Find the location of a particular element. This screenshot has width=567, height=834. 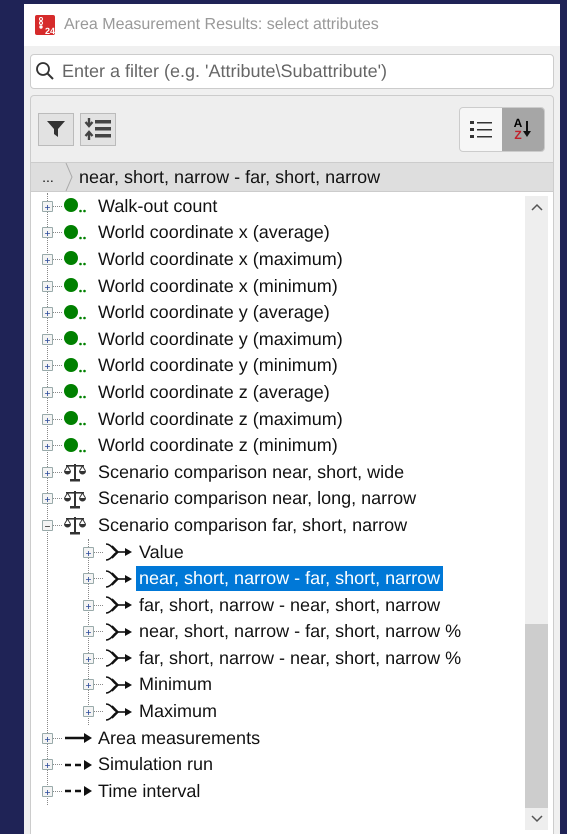

tree-item: World coordinate x (maximum) is located at coordinates (220, 259).